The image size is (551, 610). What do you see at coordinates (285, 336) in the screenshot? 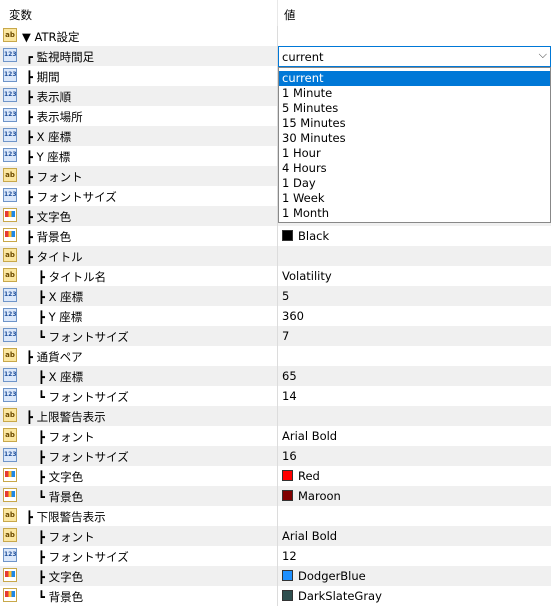
I see `property-value: 7` at bounding box center [285, 336].